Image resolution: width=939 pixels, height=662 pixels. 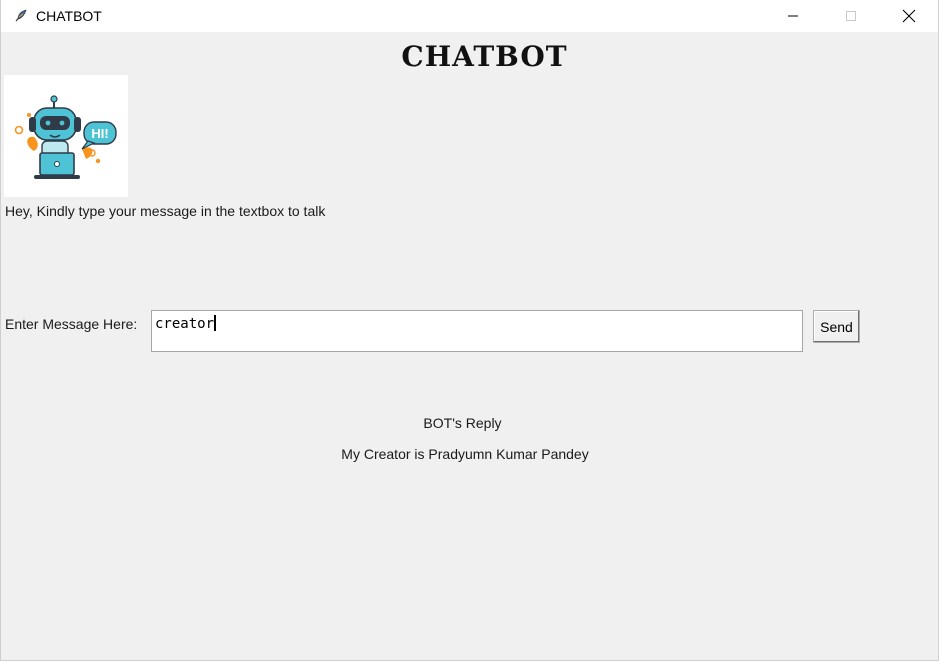 What do you see at coordinates (185, 324) in the screenshot?
I see `message-input-value: creator` at bounding box center [185, 324].